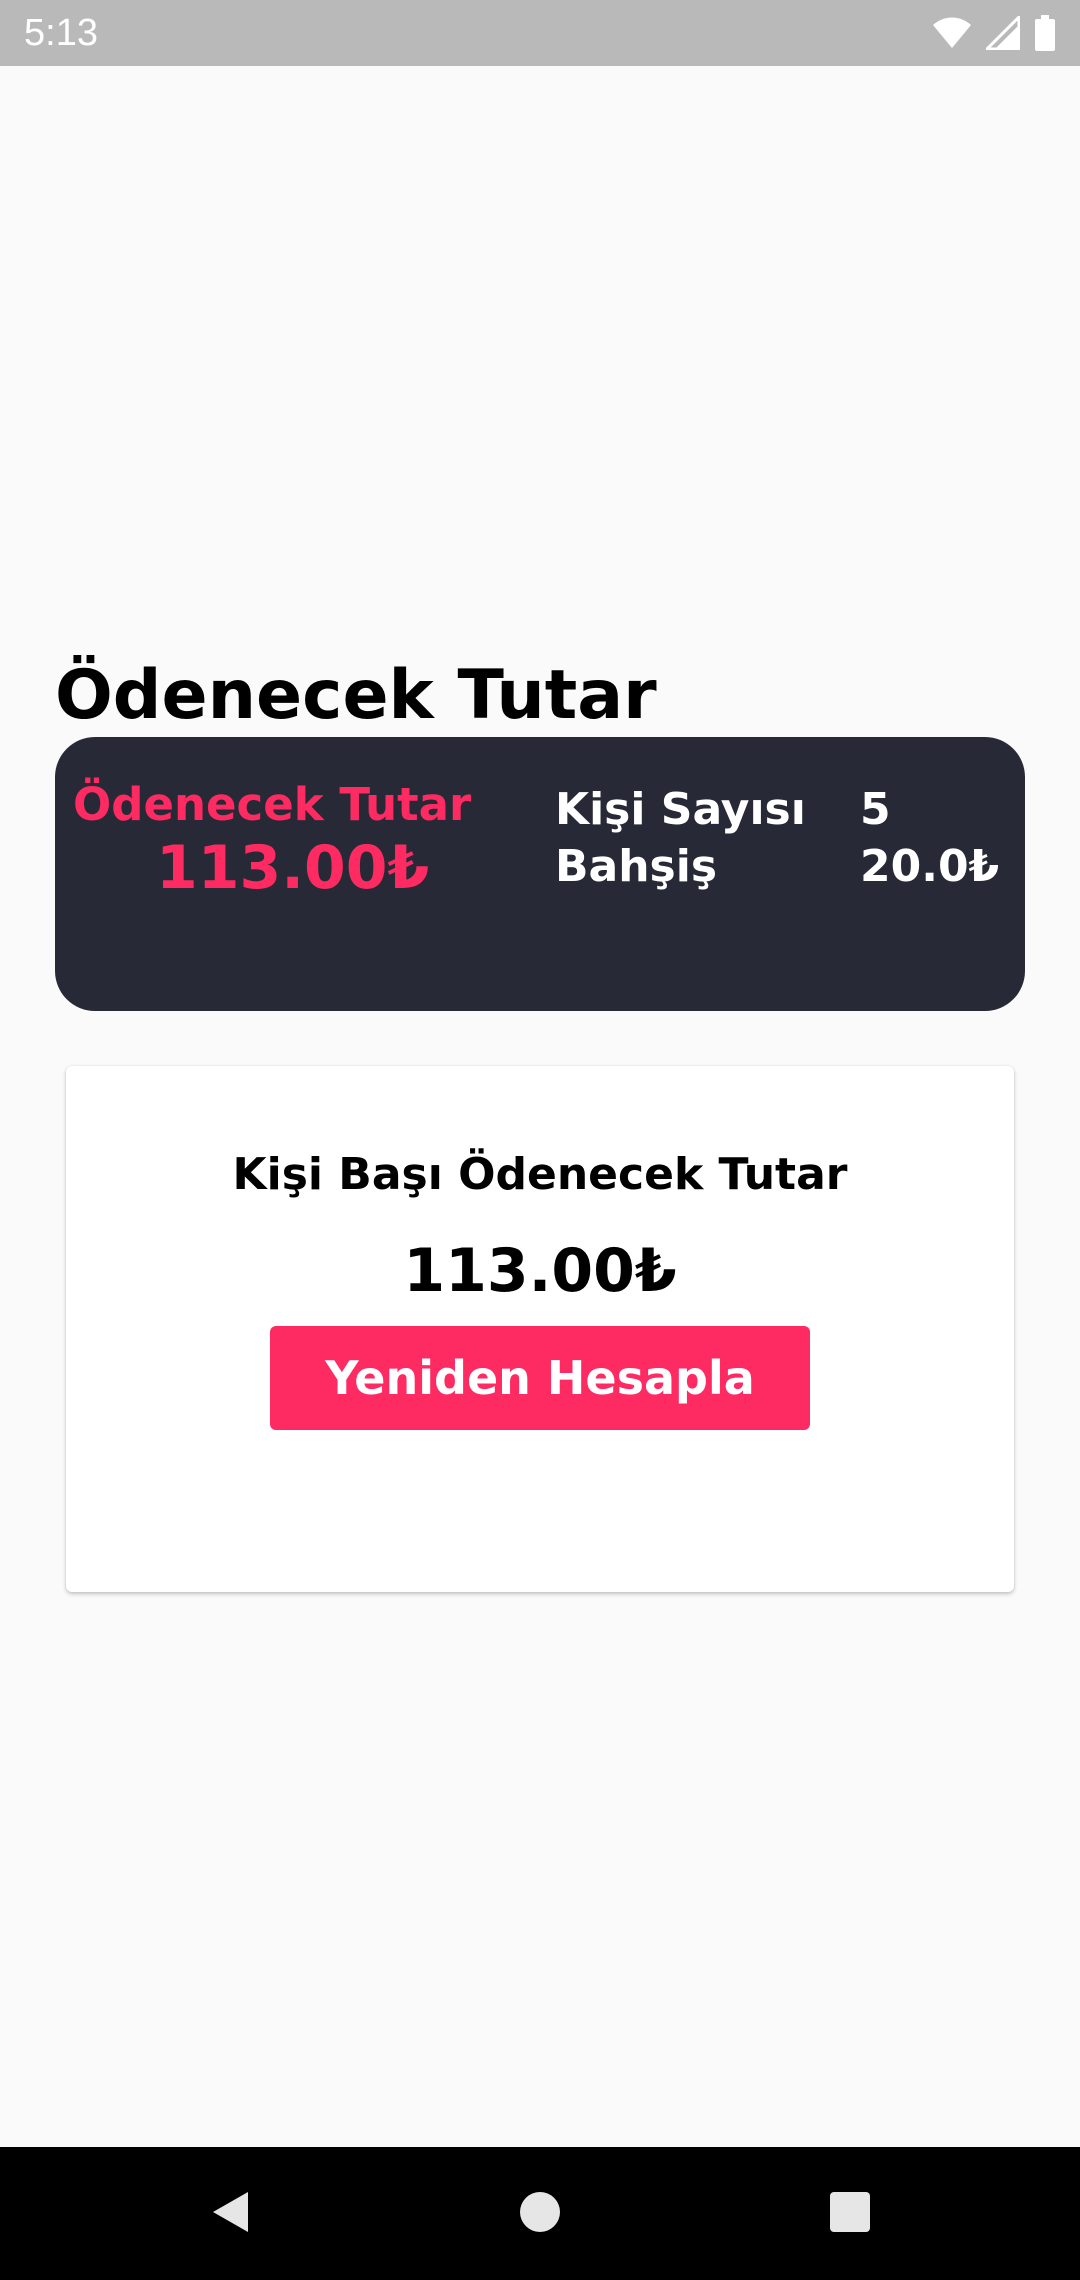 The width and height of the screenshot is (1080, 2280). Describe the element at coordinates (1003, 33) in the screenshot. I see `signal-icon` at that location.